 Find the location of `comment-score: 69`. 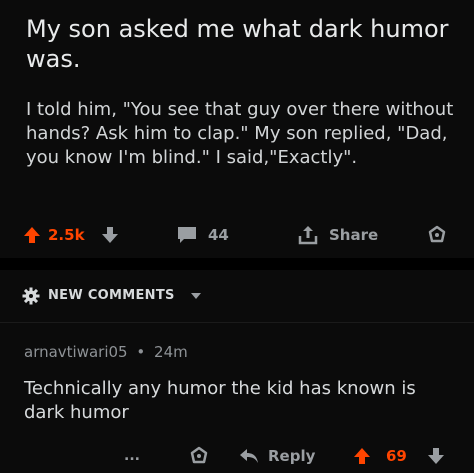

comment-score: 69 is located at coordinates (396, 456).